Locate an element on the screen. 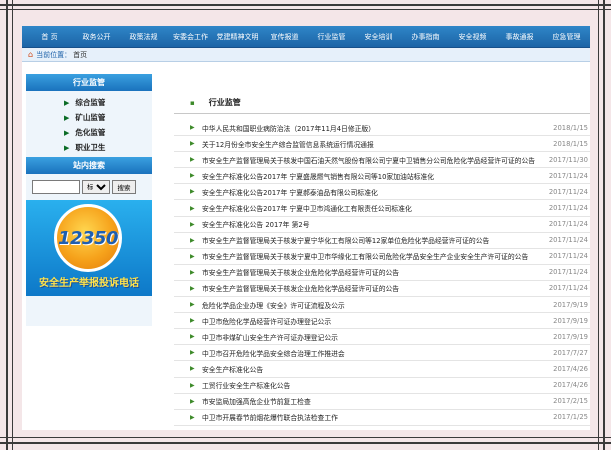 This screenshot has height=450, width=611. news-title-link: 关于12月份全市安全生产综合监管信息系统运行情况通报 is located at coordinates (373, 144).